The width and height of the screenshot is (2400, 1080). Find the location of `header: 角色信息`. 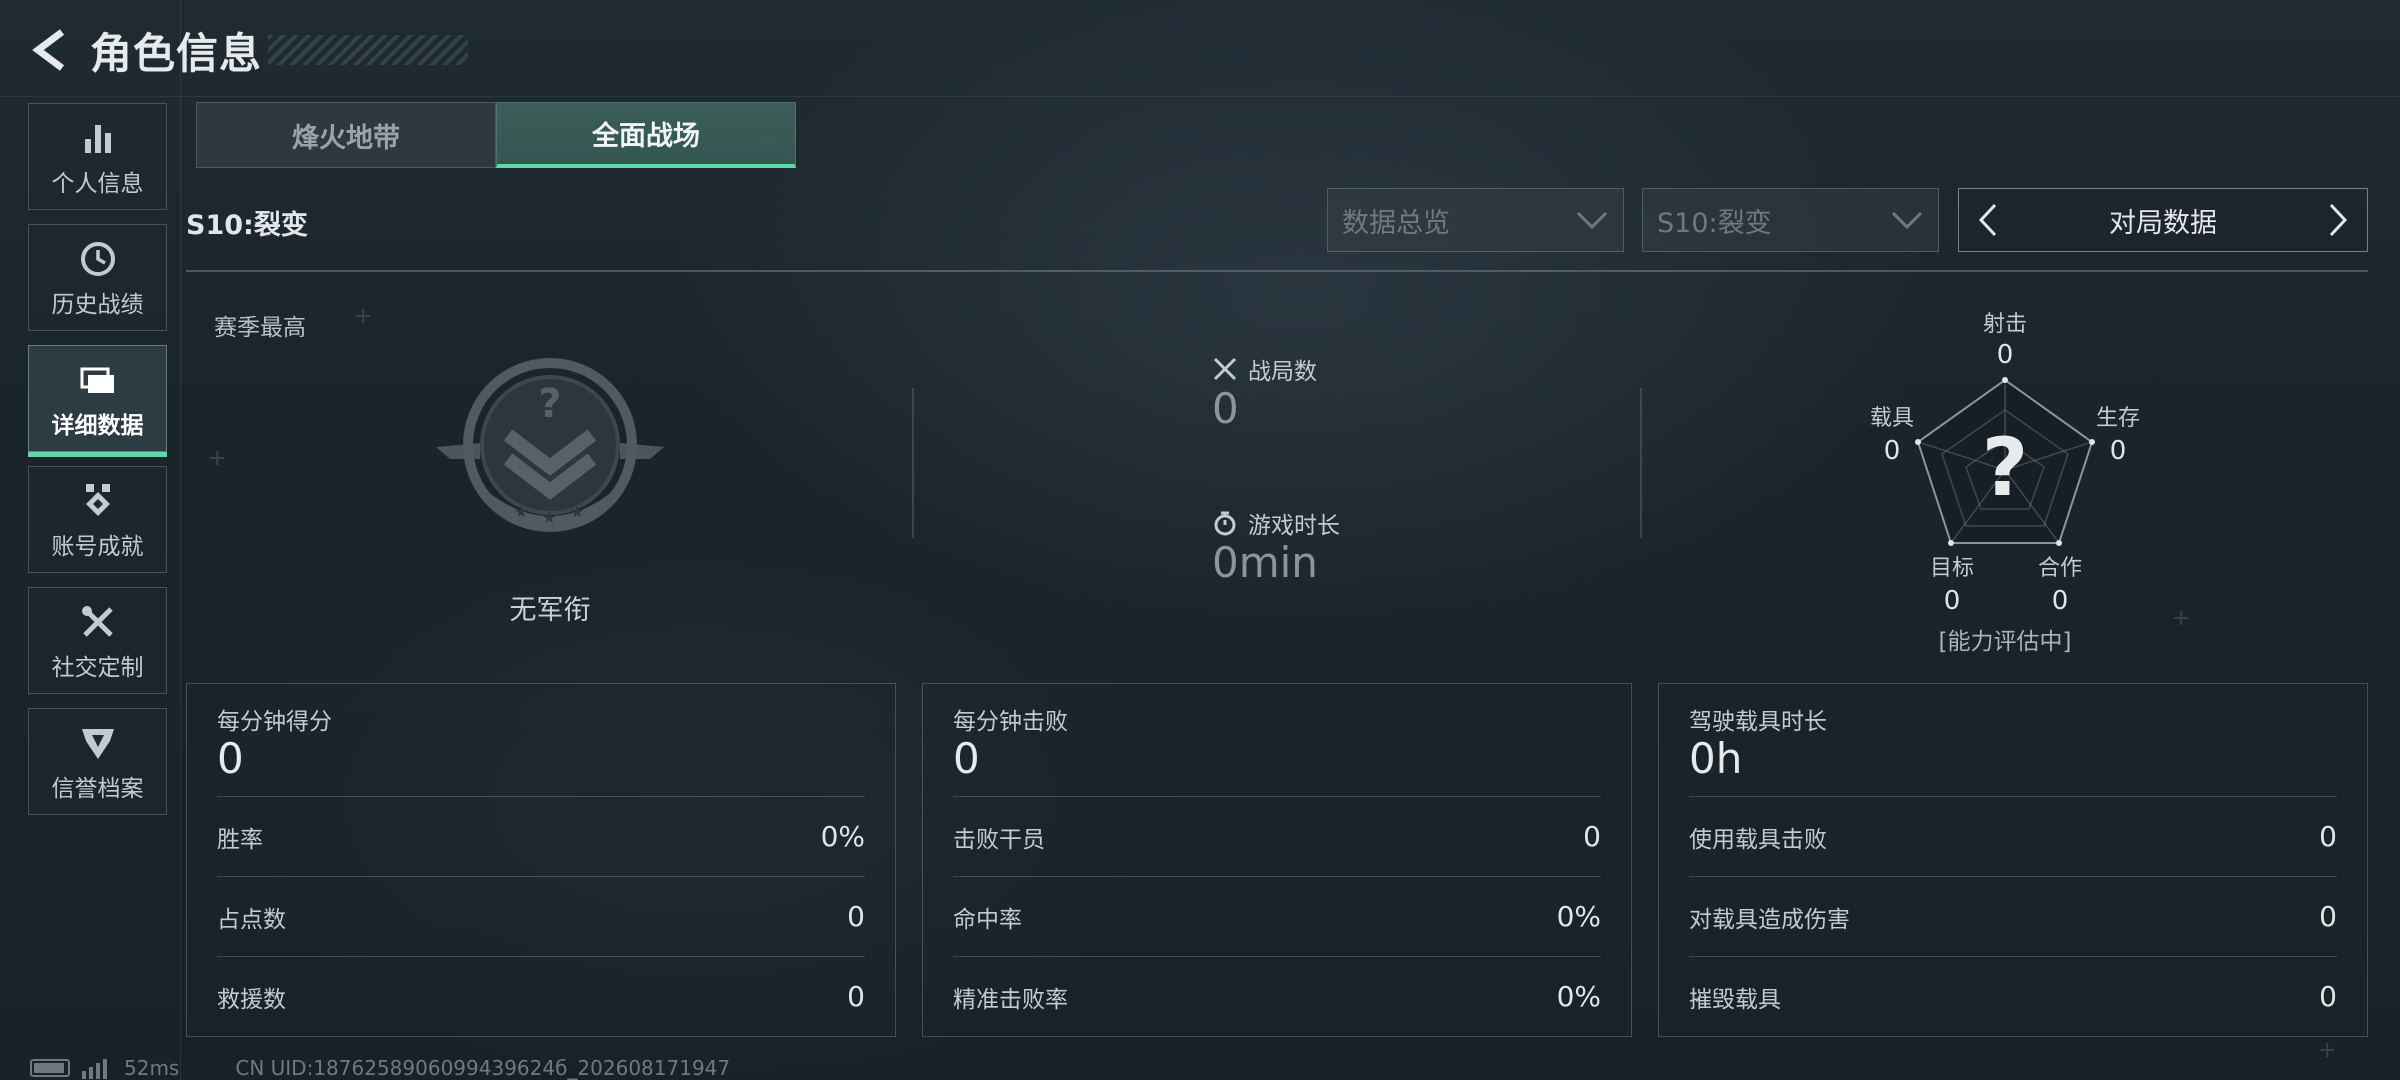

header: 角色信息 is located at coordinates (248, 50).